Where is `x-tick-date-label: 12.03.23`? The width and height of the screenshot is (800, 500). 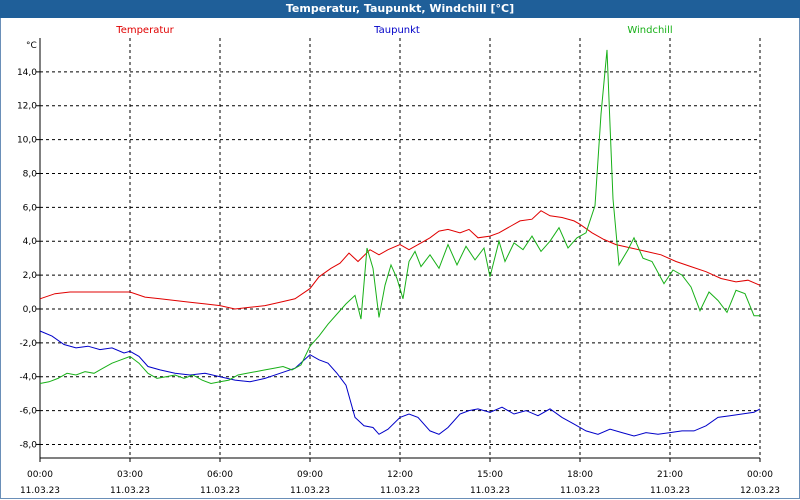
x-tick-date-label: 12.03.23 is located at coordinates (760, 491).